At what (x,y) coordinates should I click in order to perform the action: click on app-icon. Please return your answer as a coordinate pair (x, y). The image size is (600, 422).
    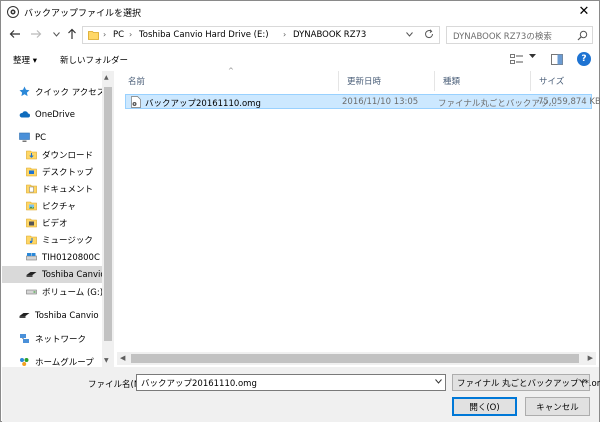
    Looking at the image, I should click on (13, 12).